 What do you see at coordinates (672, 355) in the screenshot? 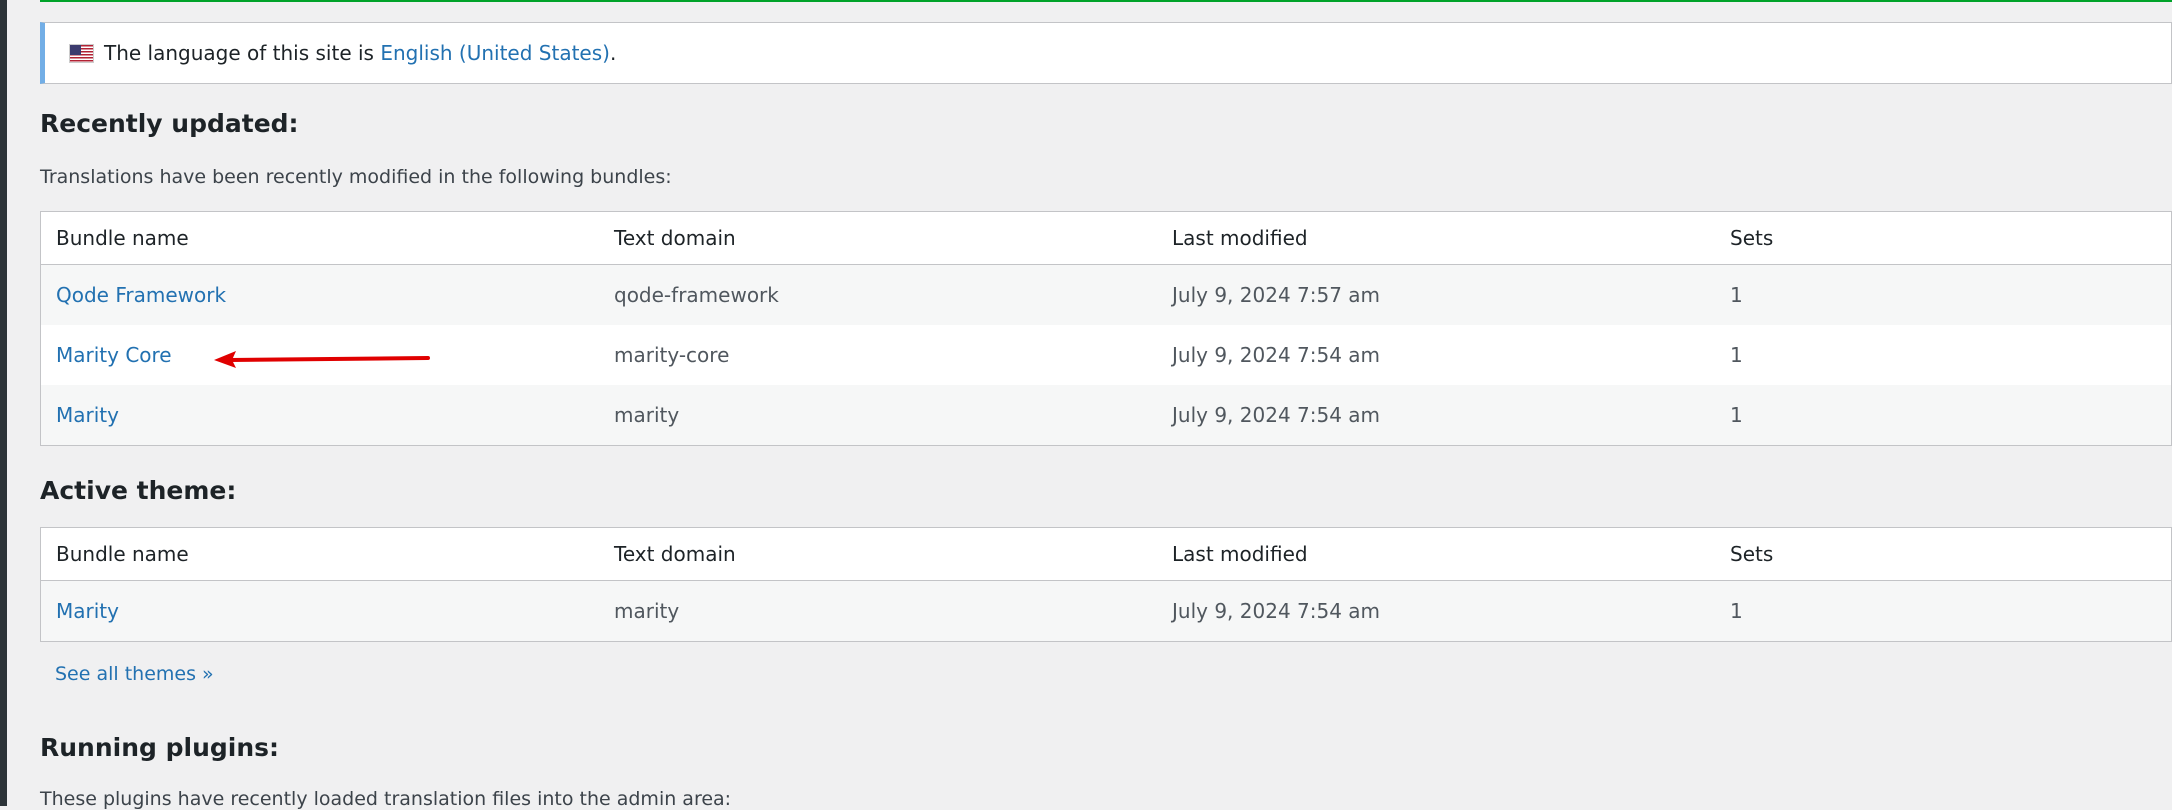
I see `text-domain: marity-core` at bounding box center [672, 355].